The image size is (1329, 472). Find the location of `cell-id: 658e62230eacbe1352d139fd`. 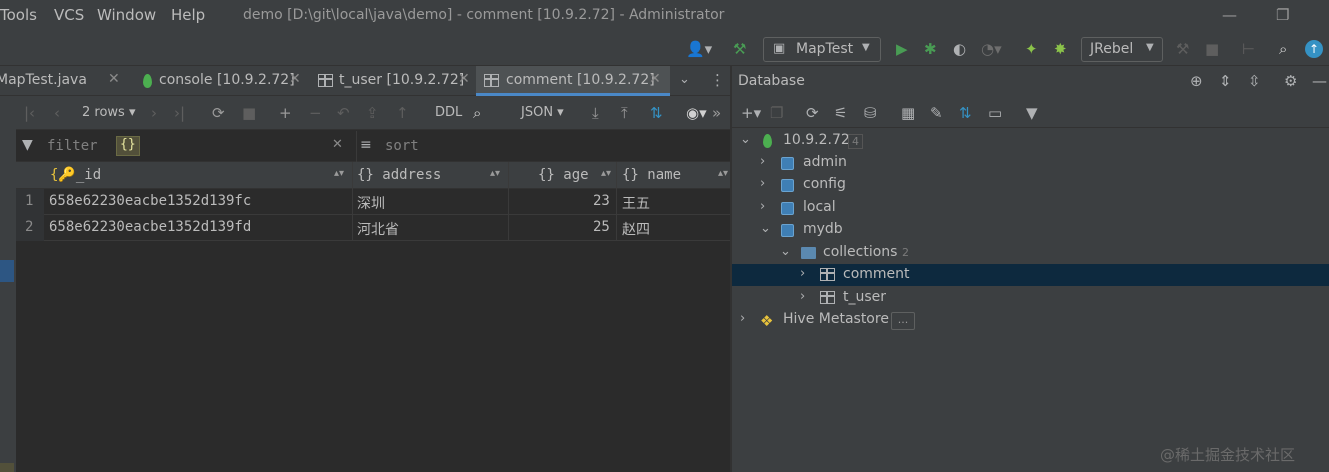

cell-id: 658e62230eacbe1352d139fd is located at coordinates (150, 227).